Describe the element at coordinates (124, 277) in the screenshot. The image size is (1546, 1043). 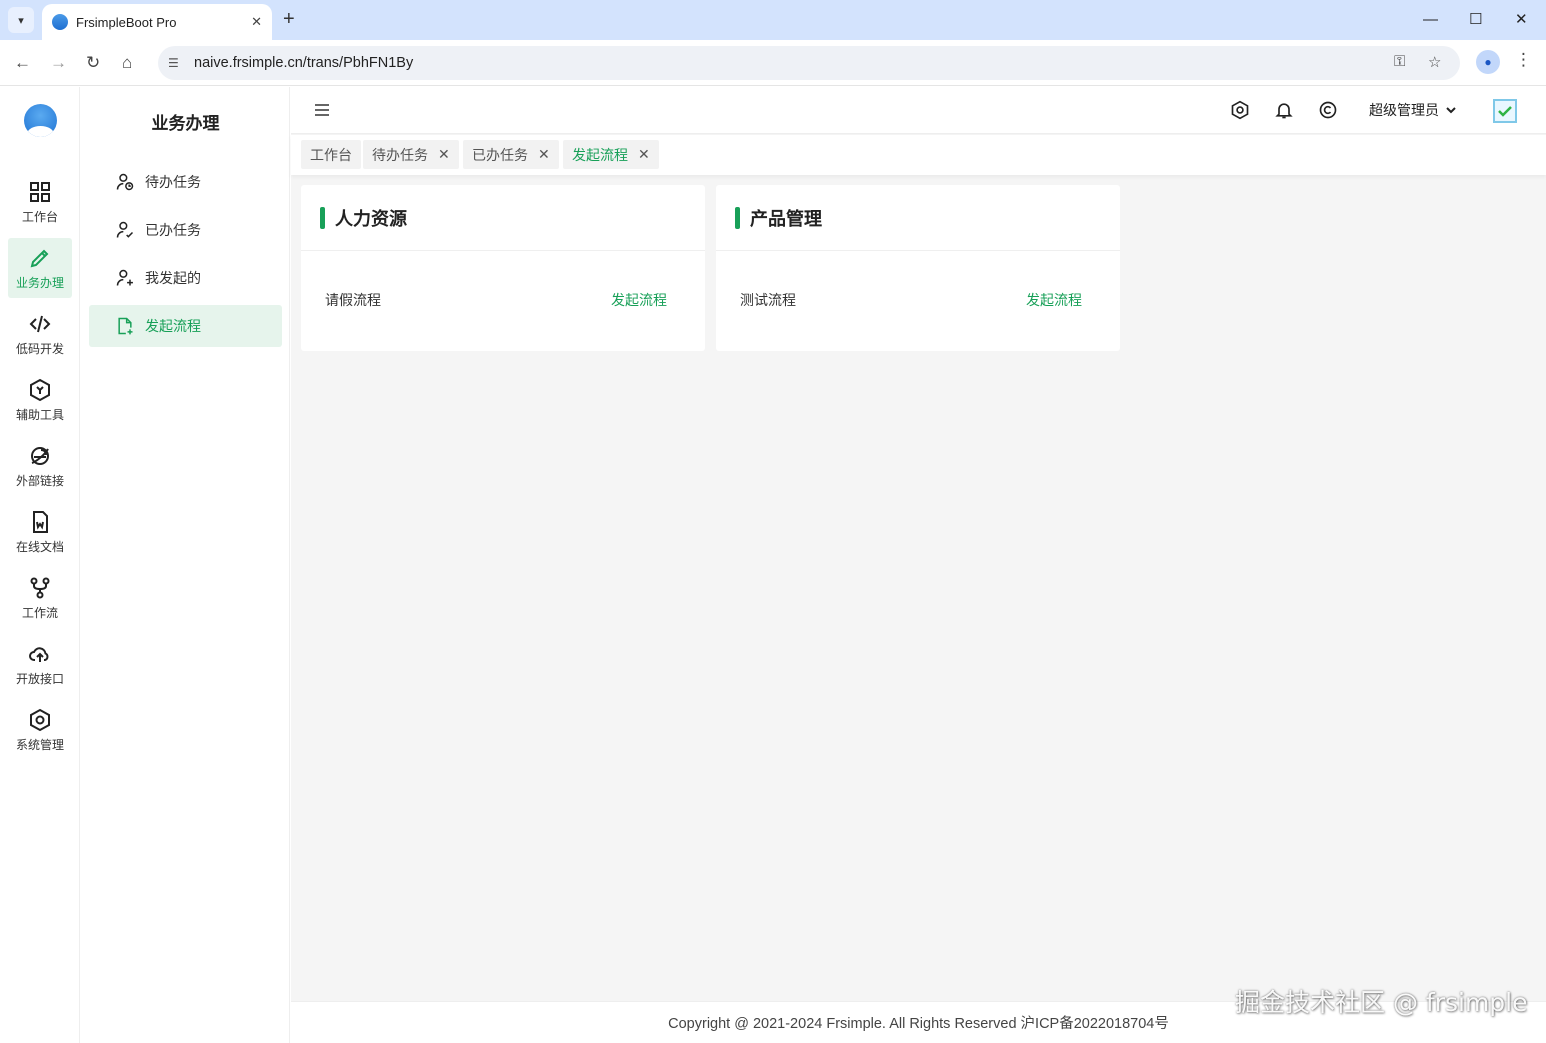
I see `user-add-icon` at that location.